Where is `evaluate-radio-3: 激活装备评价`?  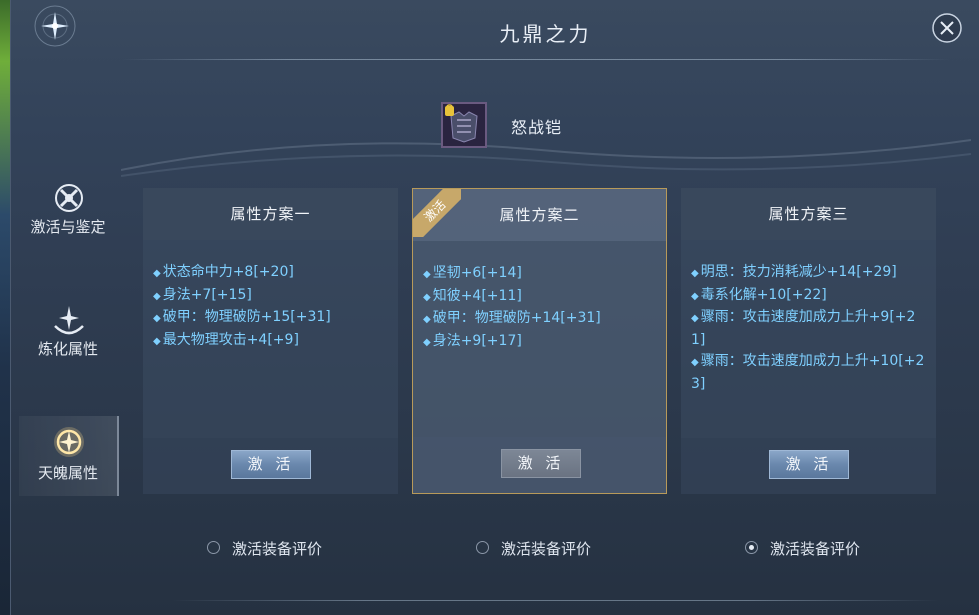 evaluate-radio-3: 激活装备评价 is located at coordinates (802, 549).